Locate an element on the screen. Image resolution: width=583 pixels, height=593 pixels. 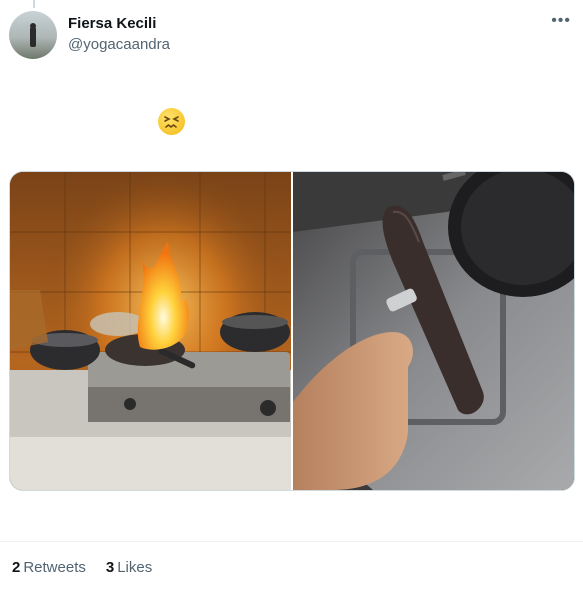
retweets-stat: 2 Retweets is located at coordinates (49, 567).